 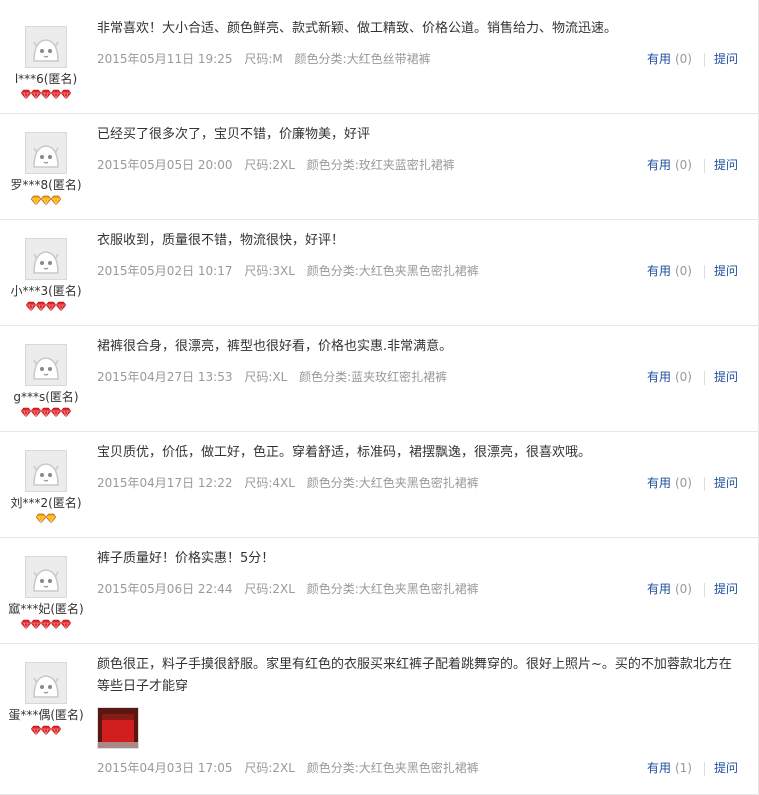 I want to click on review-date: 2015年05月11日 19:25, so click(x=165, y=59).